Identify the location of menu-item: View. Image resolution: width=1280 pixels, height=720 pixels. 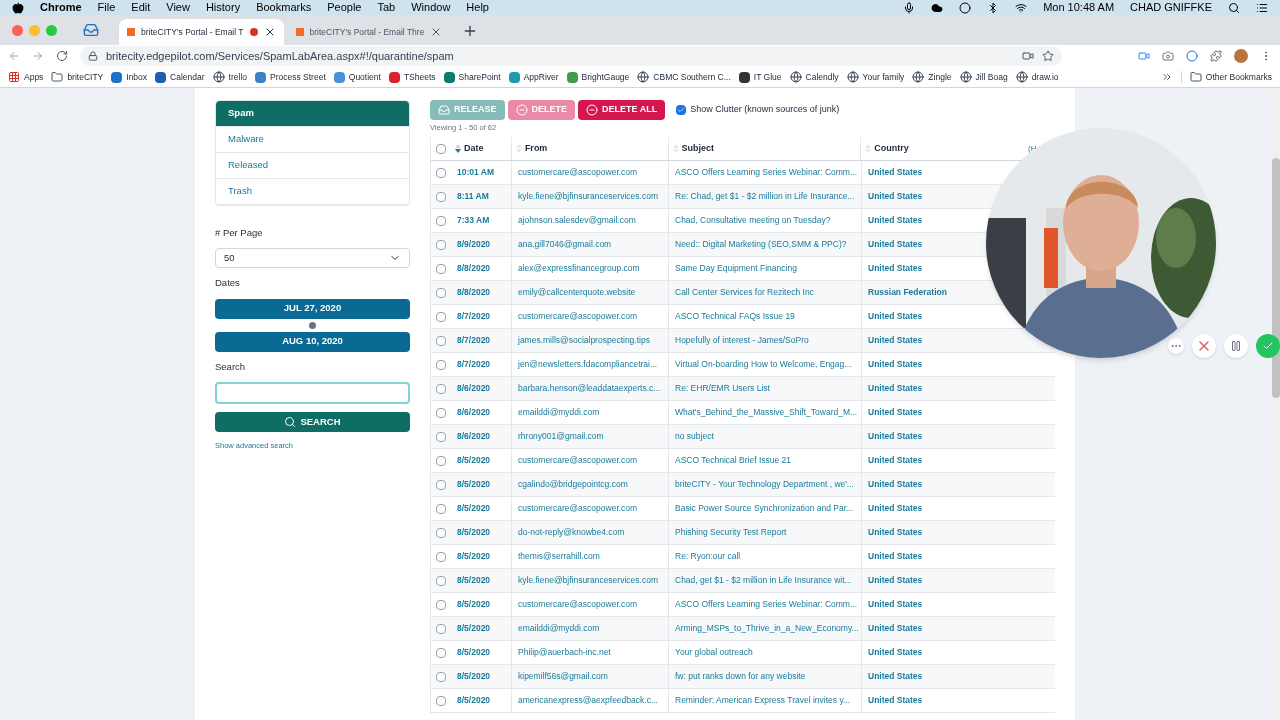
(178, 8).